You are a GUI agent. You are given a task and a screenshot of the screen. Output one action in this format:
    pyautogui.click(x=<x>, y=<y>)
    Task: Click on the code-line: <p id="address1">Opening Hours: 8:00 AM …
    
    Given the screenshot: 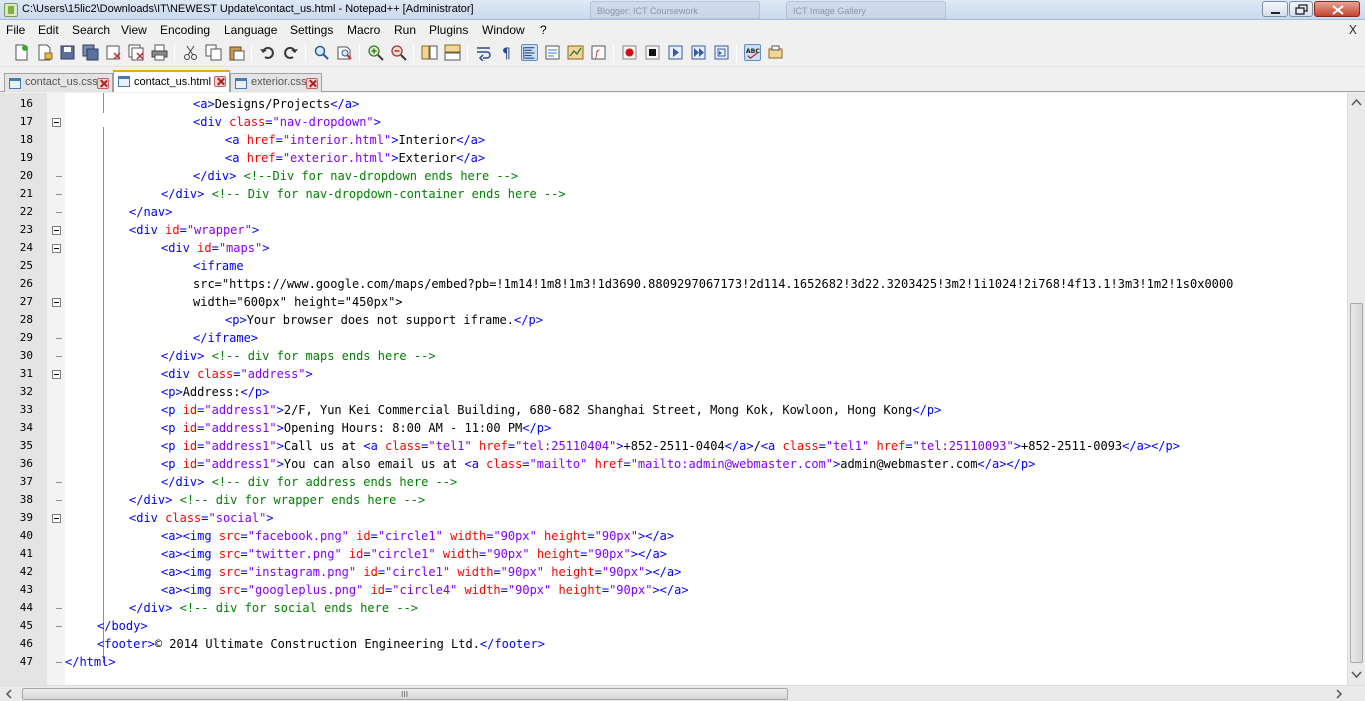 What is the action you would take?
    pyautogui.click(x=356, y=428)
    